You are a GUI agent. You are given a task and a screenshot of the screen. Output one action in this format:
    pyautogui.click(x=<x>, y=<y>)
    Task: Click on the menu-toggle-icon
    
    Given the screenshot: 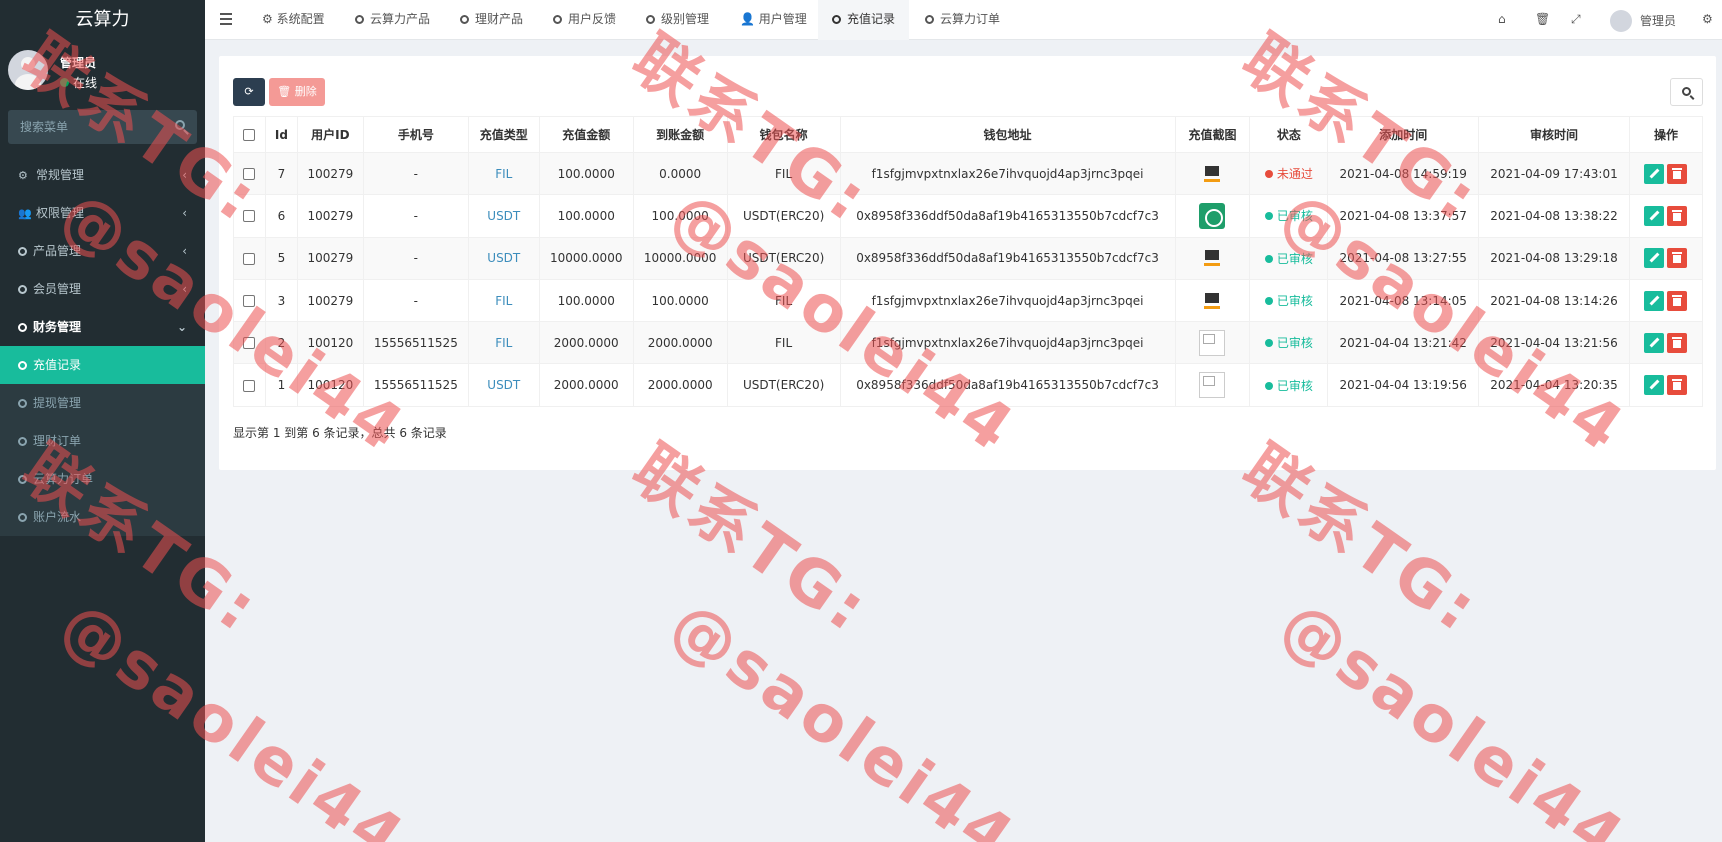 What is the action you would take?
    pyautogui.click(x=226, y=20)
    